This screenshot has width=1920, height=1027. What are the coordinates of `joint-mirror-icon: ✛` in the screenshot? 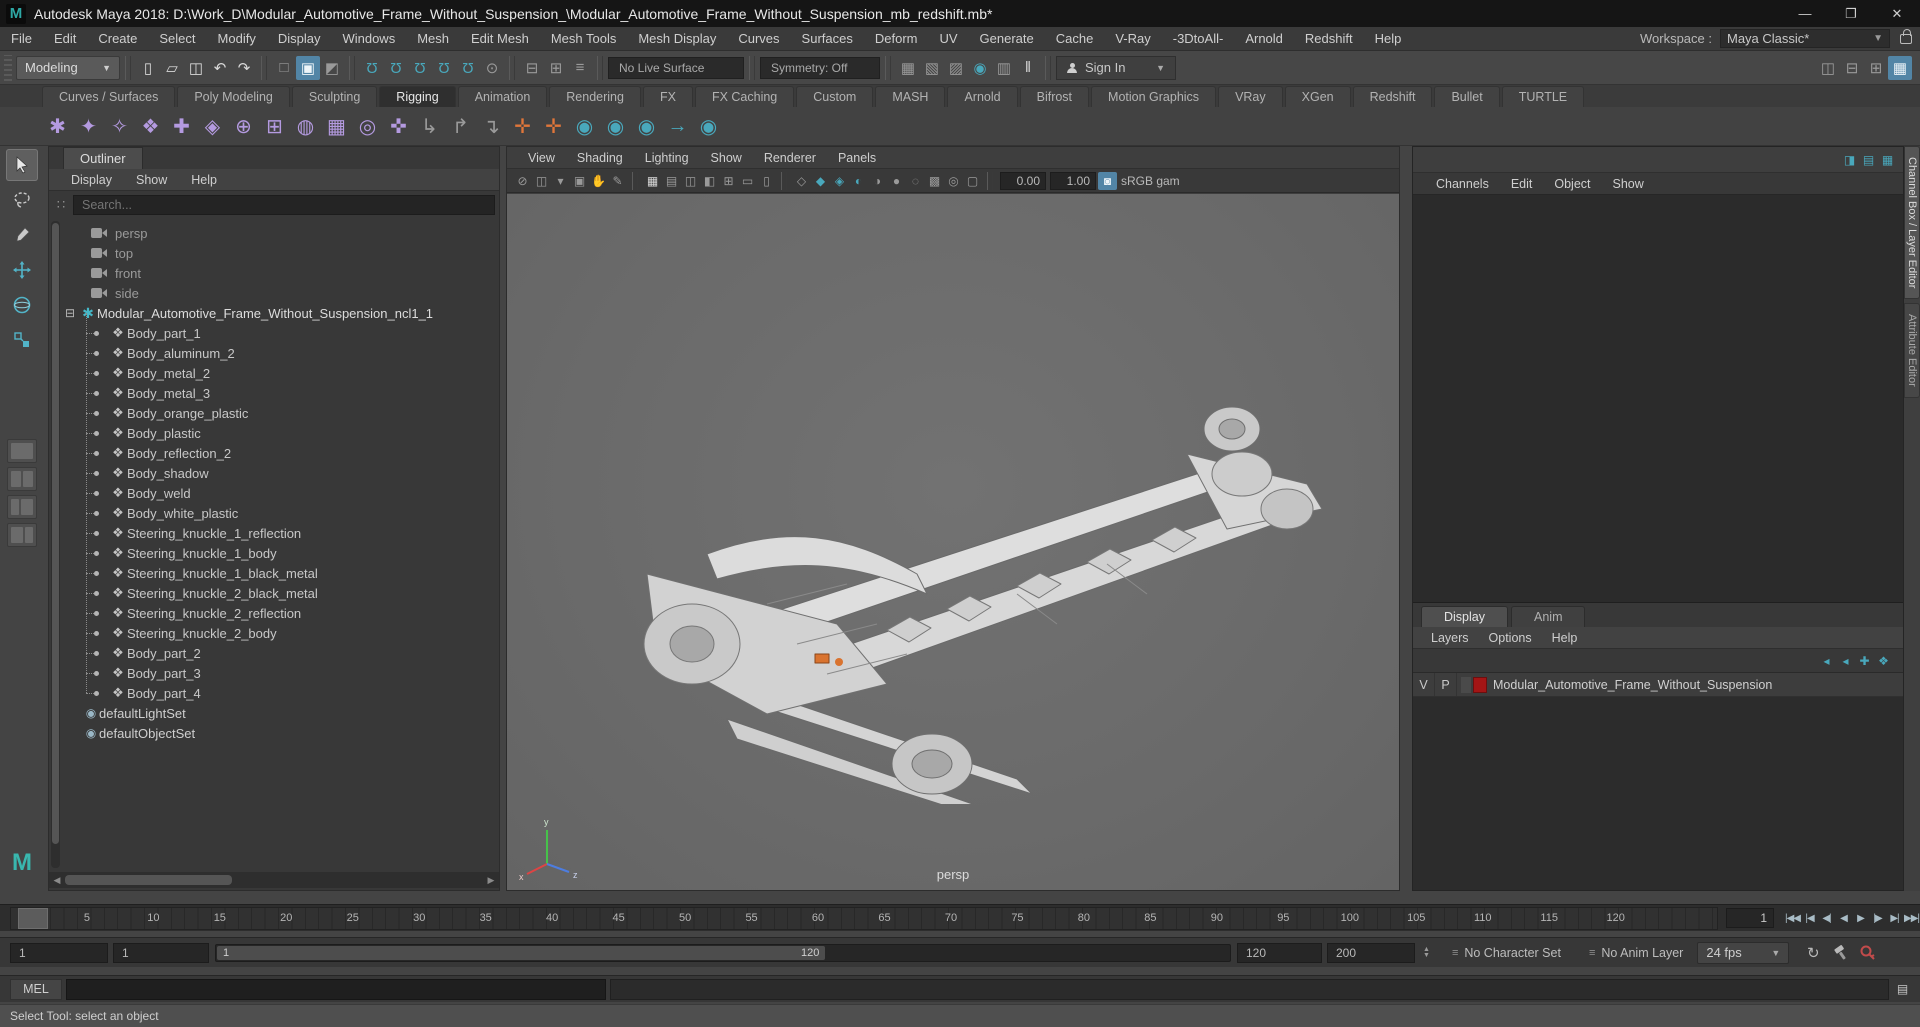 It's located at (553, 126).